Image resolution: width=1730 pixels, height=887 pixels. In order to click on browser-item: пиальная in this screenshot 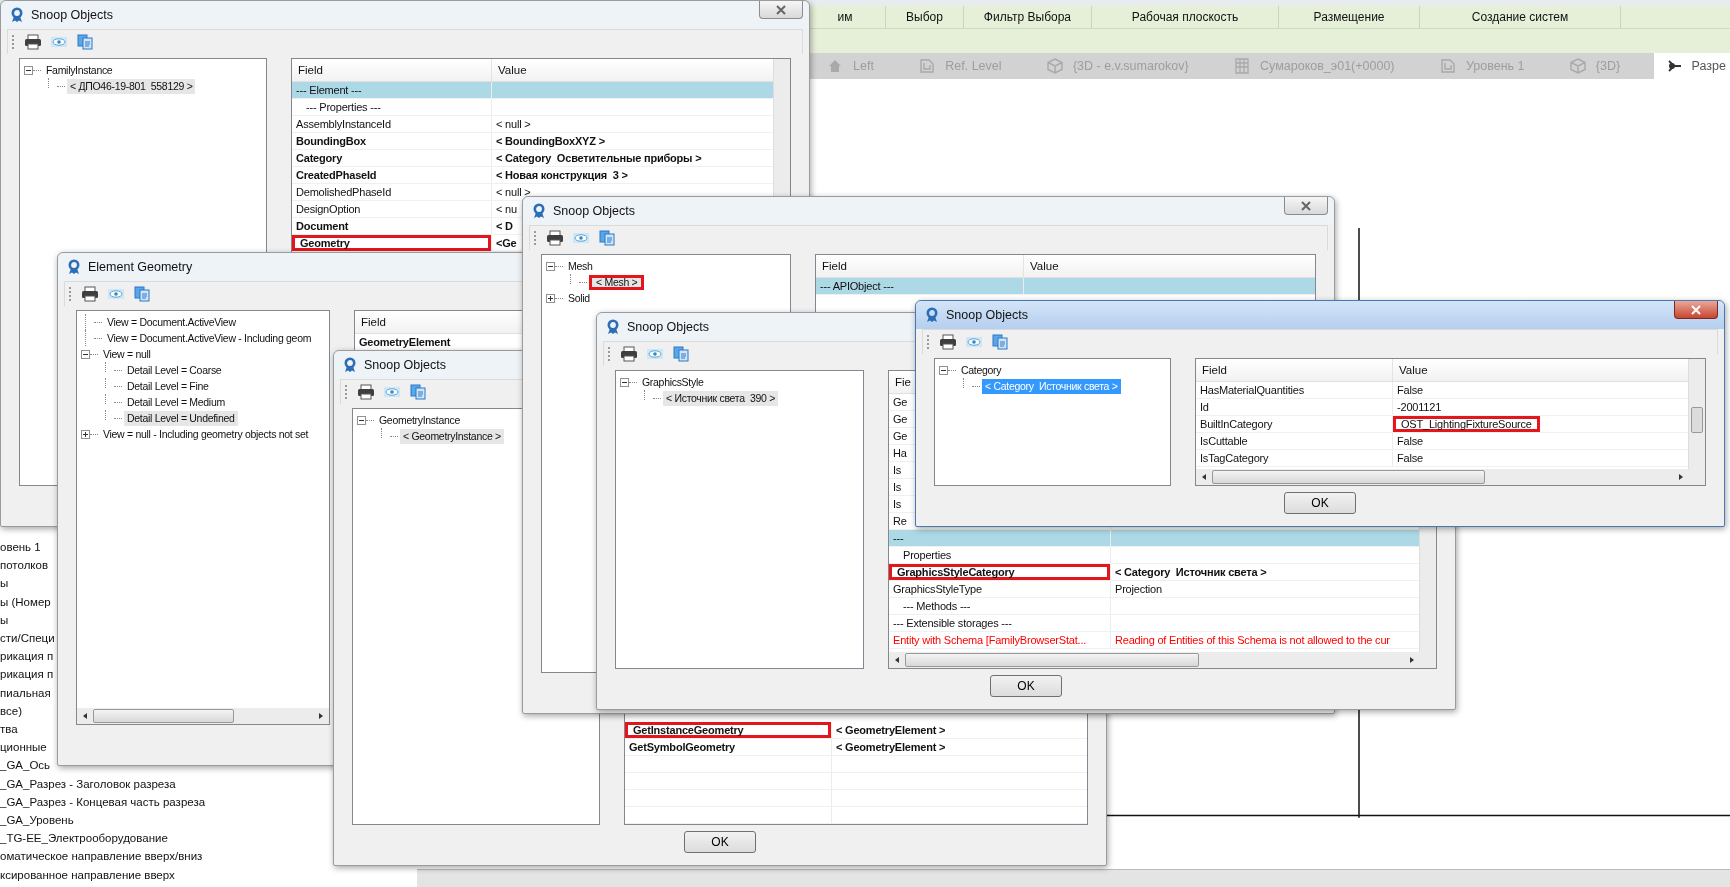, I will do `click(25, 692)`.